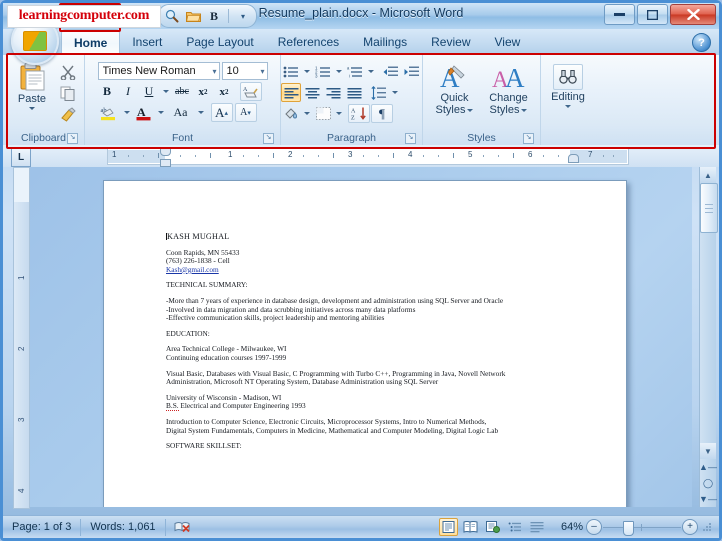 Image resolution: width=722 pixels, height=541 pixels. I want to click on quick-styles-chevron-down-icon, so click(470, 110).